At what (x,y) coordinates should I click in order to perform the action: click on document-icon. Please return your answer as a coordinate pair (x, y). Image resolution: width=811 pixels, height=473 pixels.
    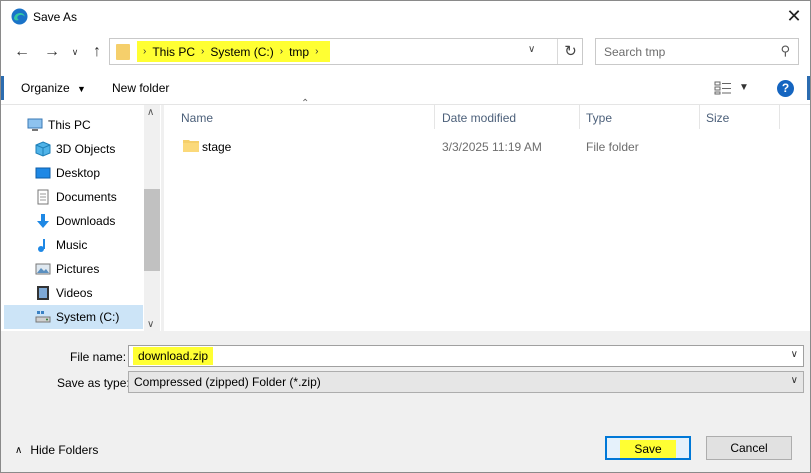
    Looking at the image, I should click on (43, 197).